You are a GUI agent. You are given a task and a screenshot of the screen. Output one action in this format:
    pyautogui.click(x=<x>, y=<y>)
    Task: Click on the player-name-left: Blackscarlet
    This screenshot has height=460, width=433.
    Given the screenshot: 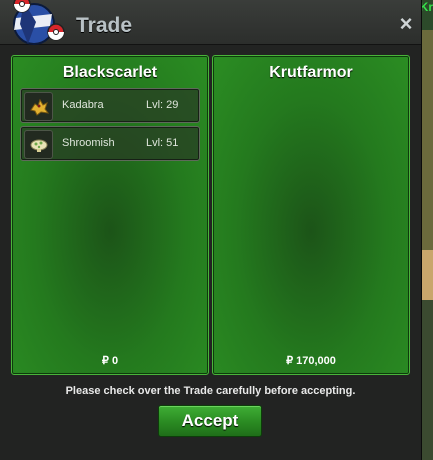 What is the action you would take?
    pyautogui.click(x=110, y=72)
    